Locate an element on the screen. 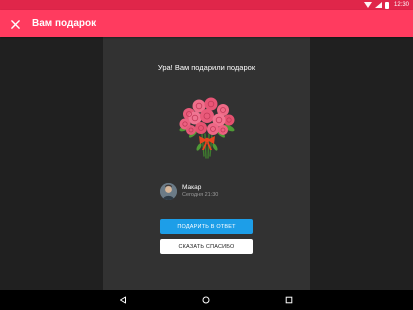 The image size is (413, 310). reply-gift-button: ПОДАРИТЬ В ОТВЕТ is located at coordinates (206, 226).